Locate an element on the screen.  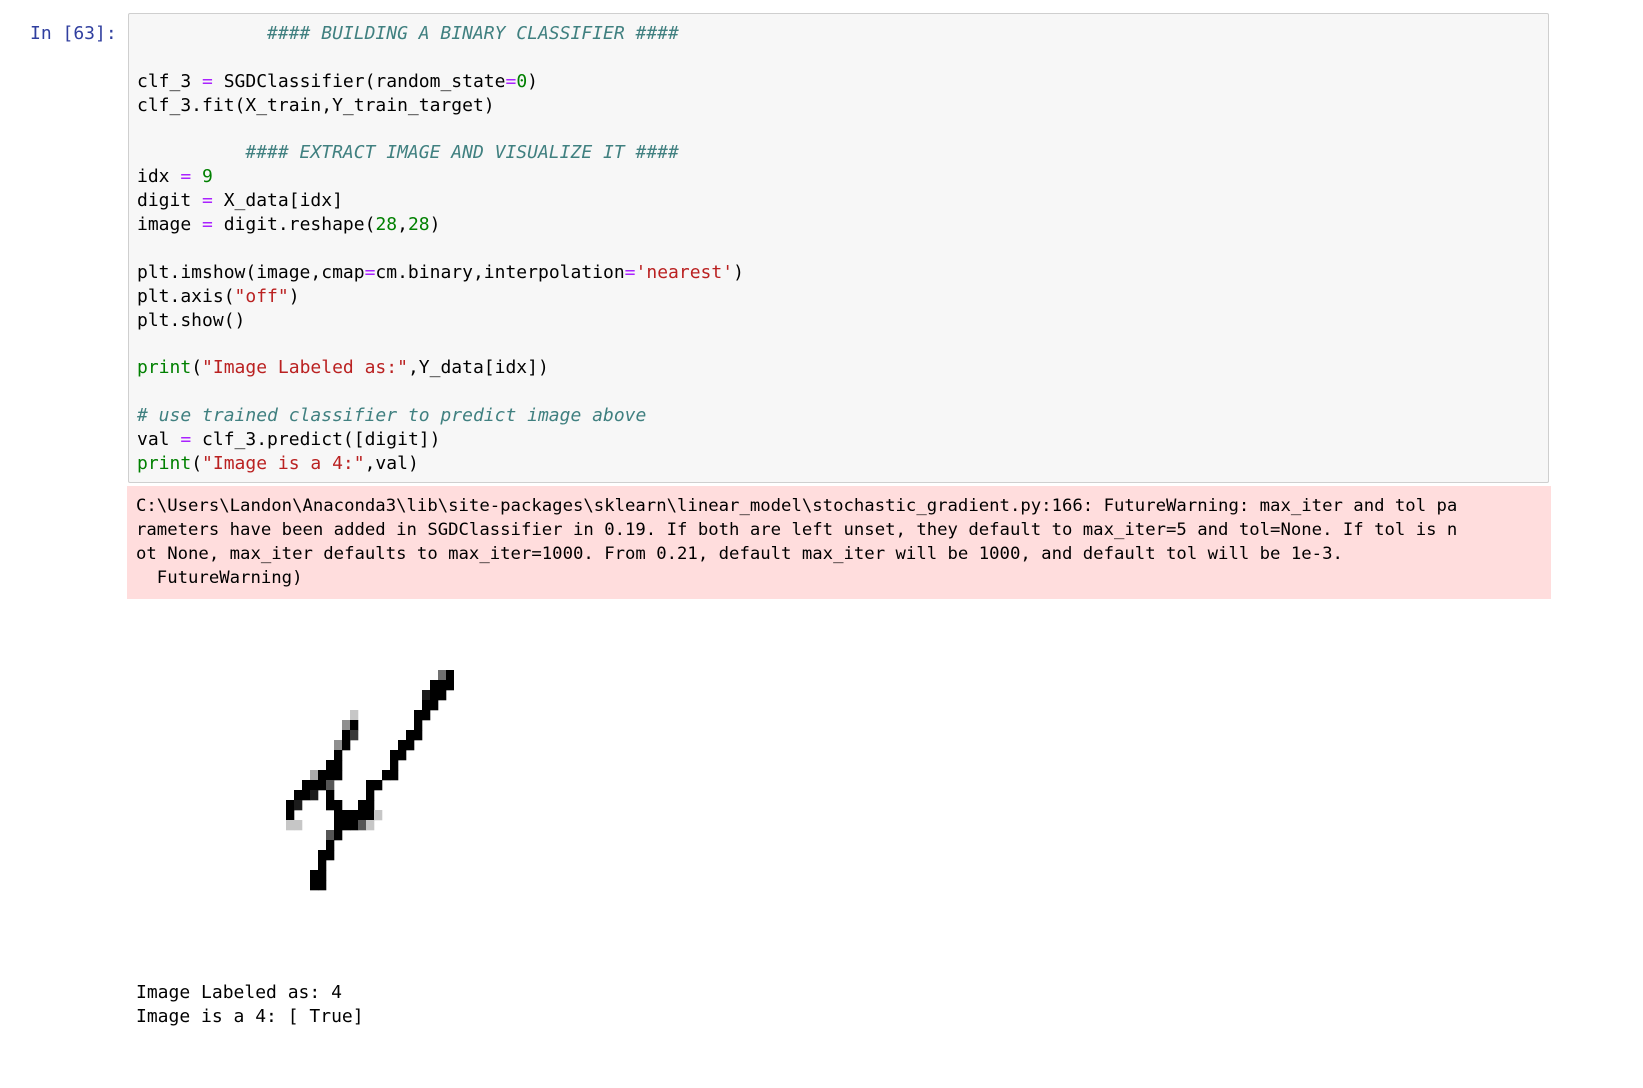
code-token: ,Y_data[idx]) is located at coordinates (478, 368).